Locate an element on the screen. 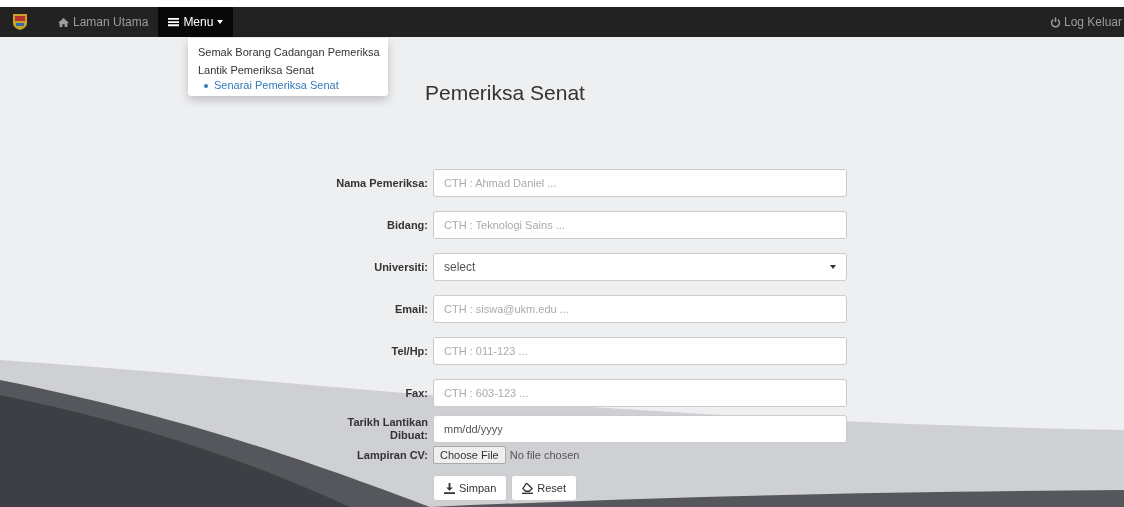  field-label: Bidang: is located at coordinates (407, 225).